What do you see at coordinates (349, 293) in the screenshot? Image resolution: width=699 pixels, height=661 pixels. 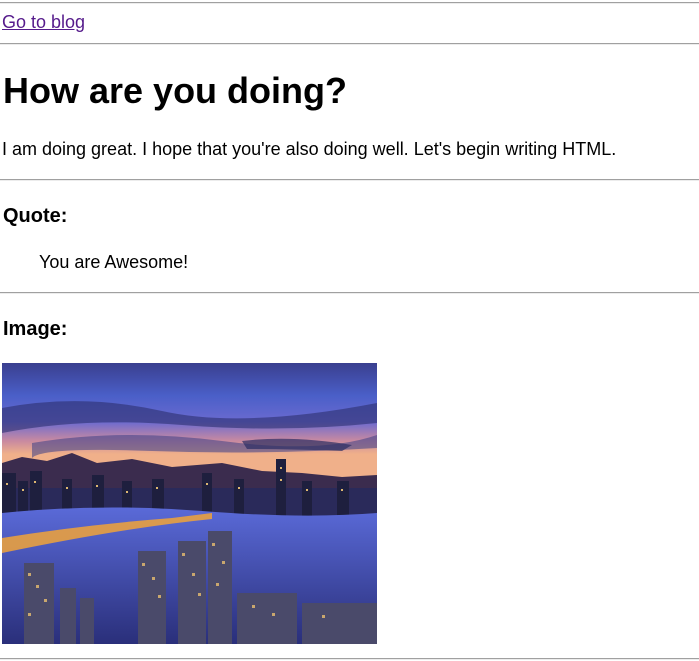 I see `divider-after-quote` at bounding box center [349, 293].